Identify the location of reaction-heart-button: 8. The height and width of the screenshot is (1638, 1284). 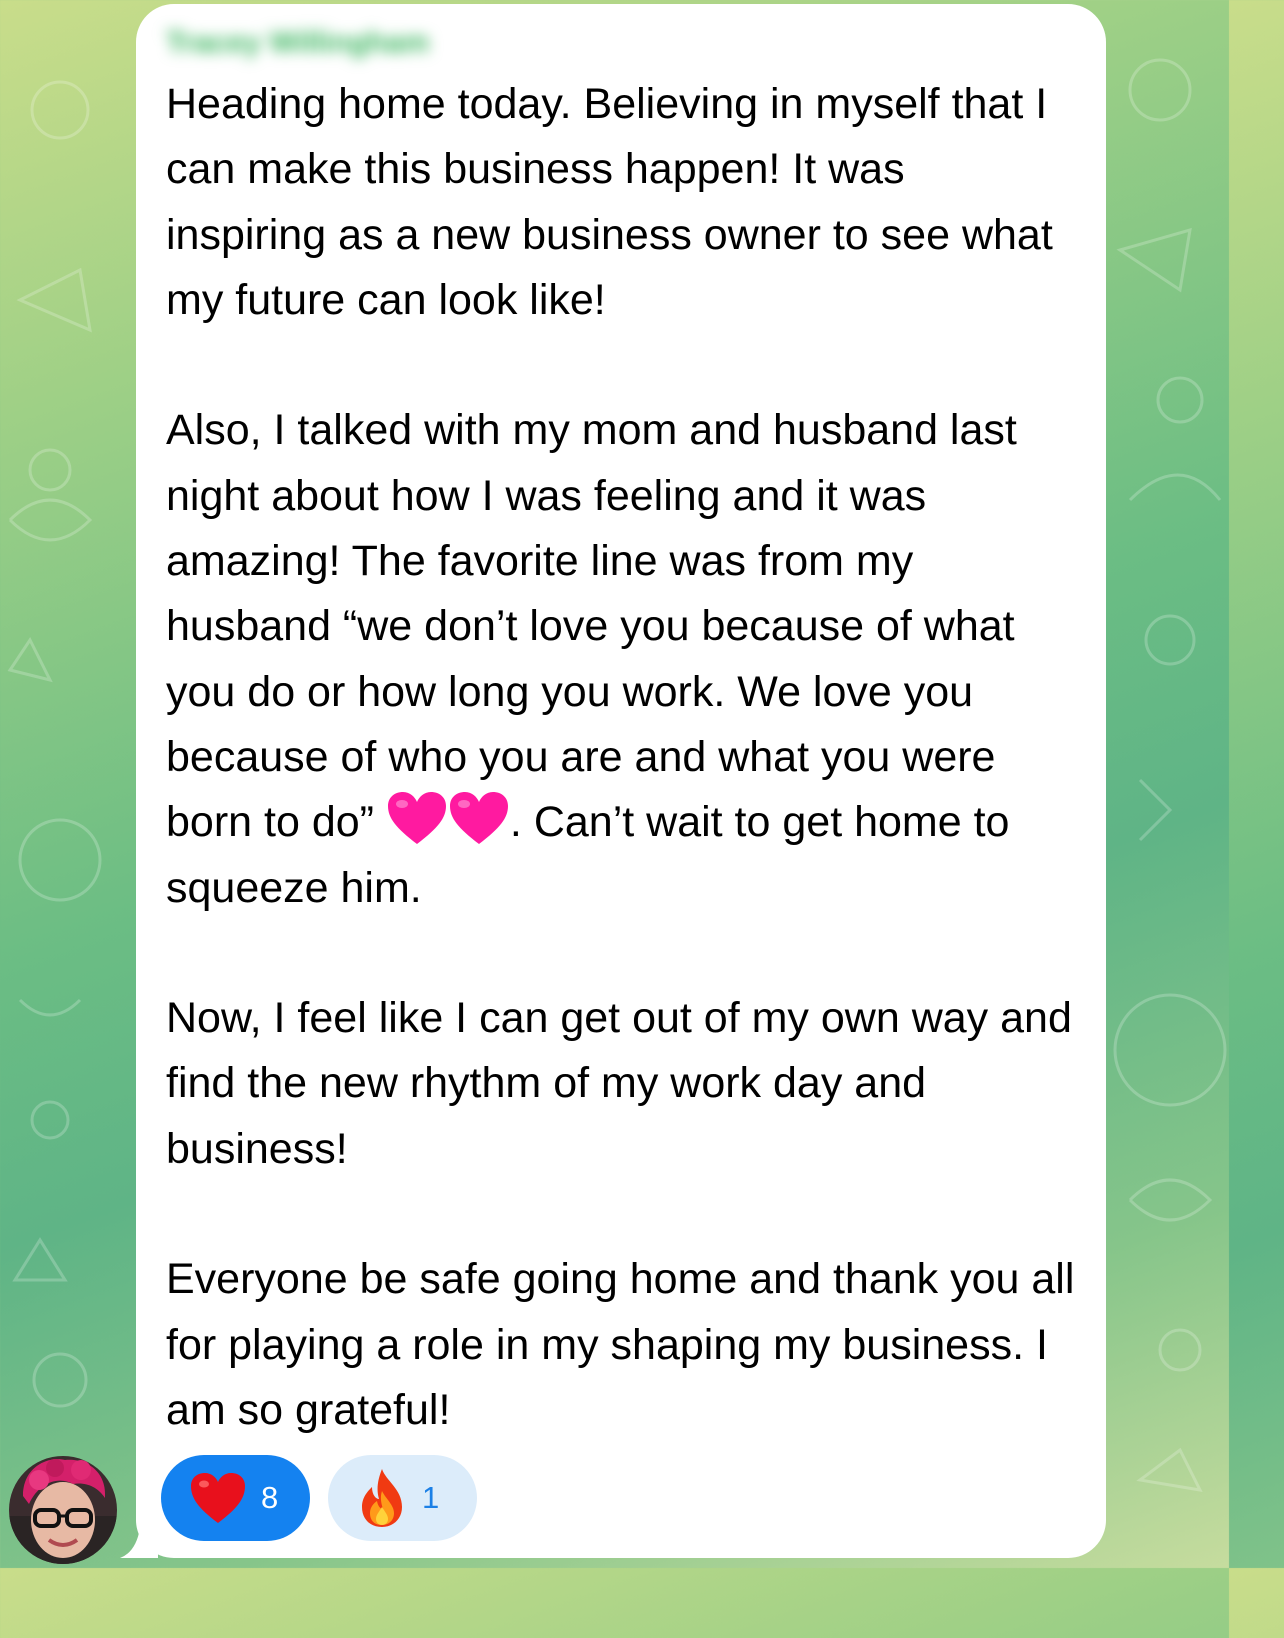
(235, 1498).